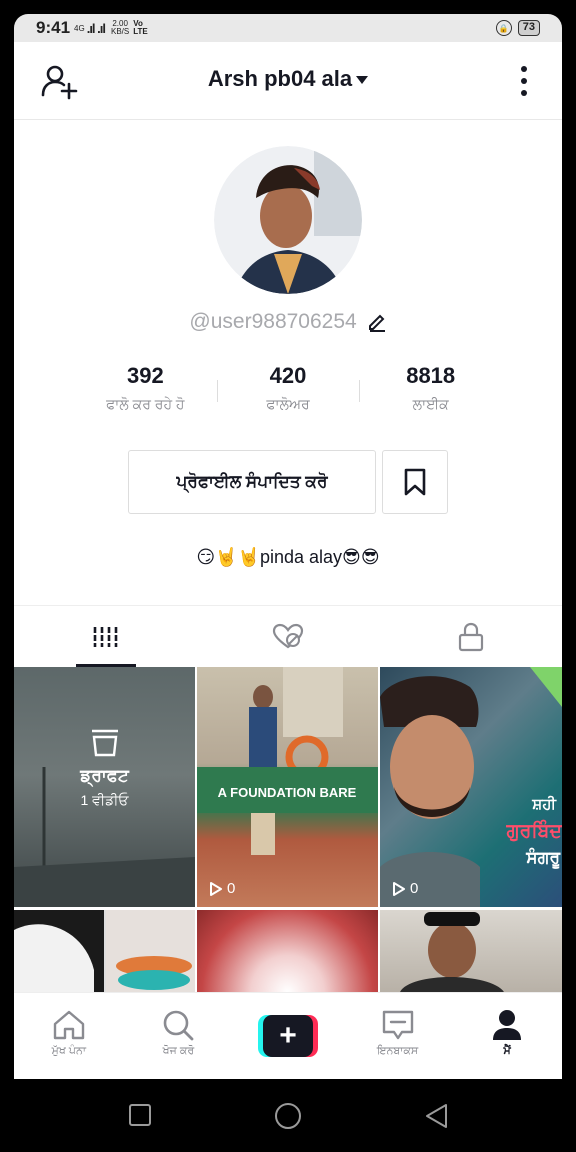 The height and width of the screenshot is (1152, 576). Describe the element at coordinates (362, 80) in the screenshot. I see `caret-down-icon` at that location.